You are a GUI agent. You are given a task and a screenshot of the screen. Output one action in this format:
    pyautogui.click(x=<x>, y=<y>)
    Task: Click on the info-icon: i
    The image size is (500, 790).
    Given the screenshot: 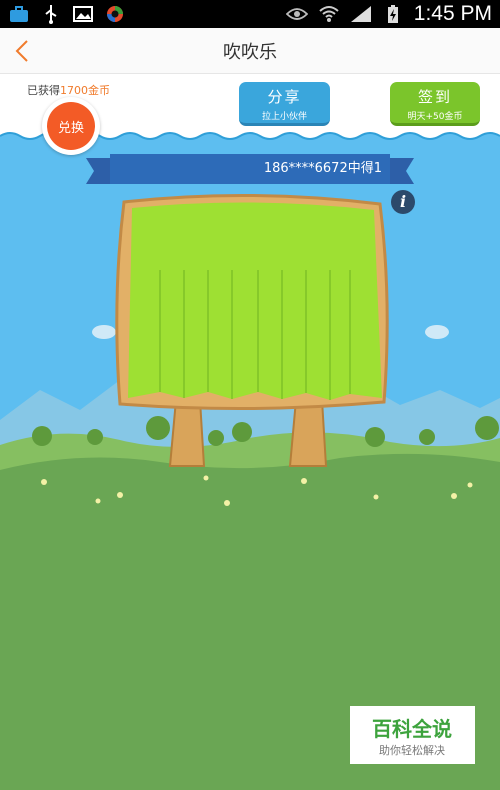 What is the action you would take?
    pyautogui.click(x=403, y=202)
    